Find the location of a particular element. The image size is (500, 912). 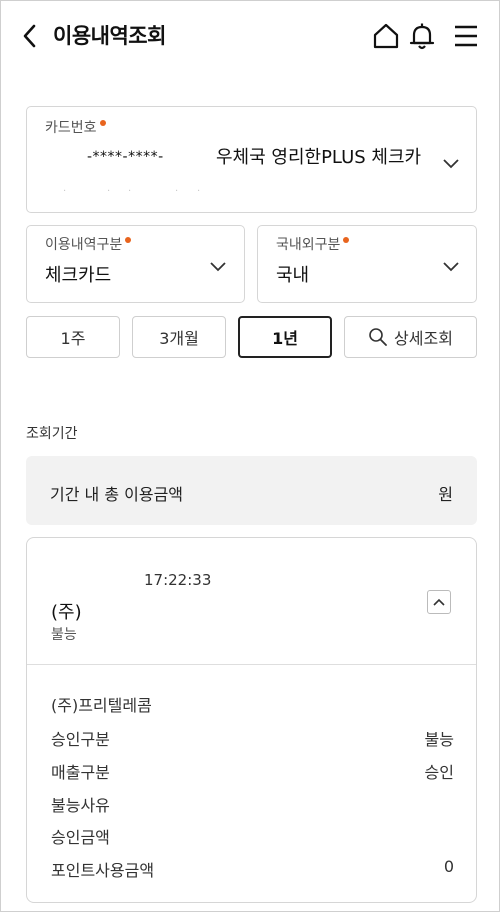

detail-label: 승인금액 is located at coordinates (80, 837).